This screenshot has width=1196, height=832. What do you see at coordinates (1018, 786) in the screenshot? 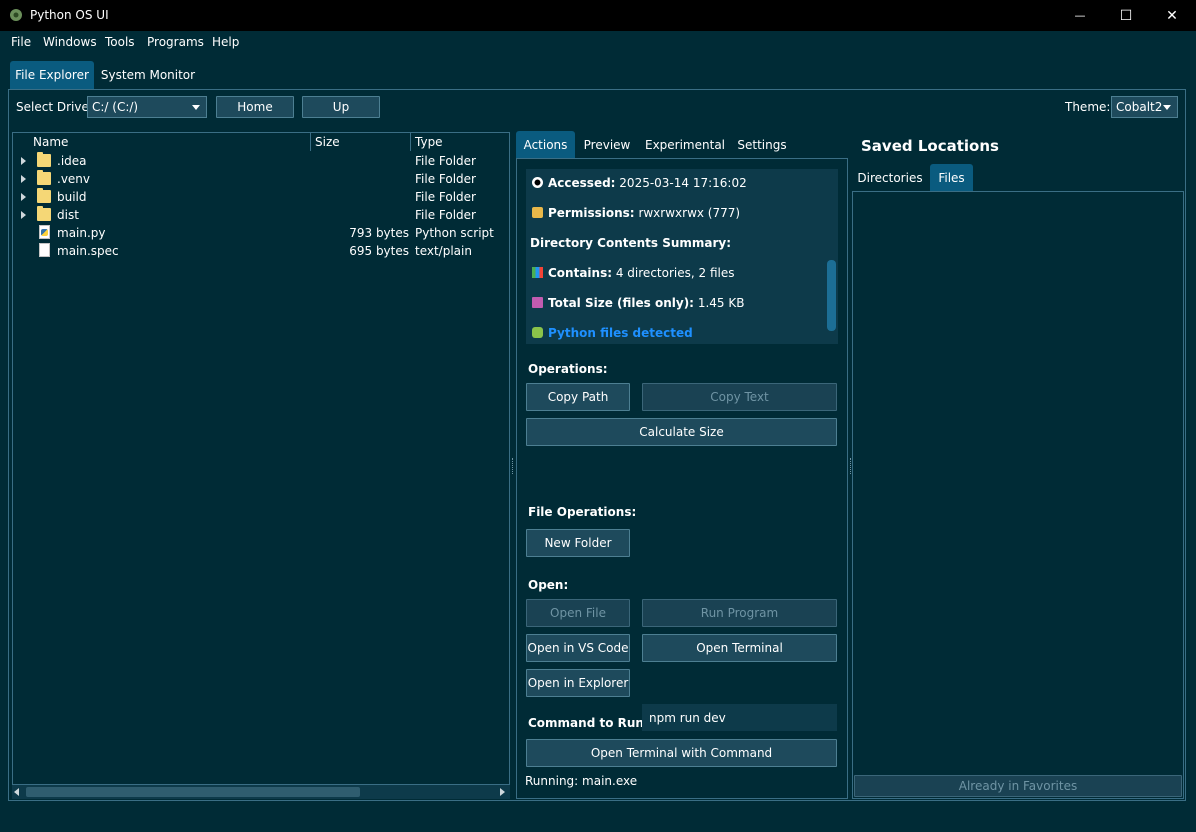
I see `already-in-favorites-button: Already in Favorites` at bounding box center [1018, 786].